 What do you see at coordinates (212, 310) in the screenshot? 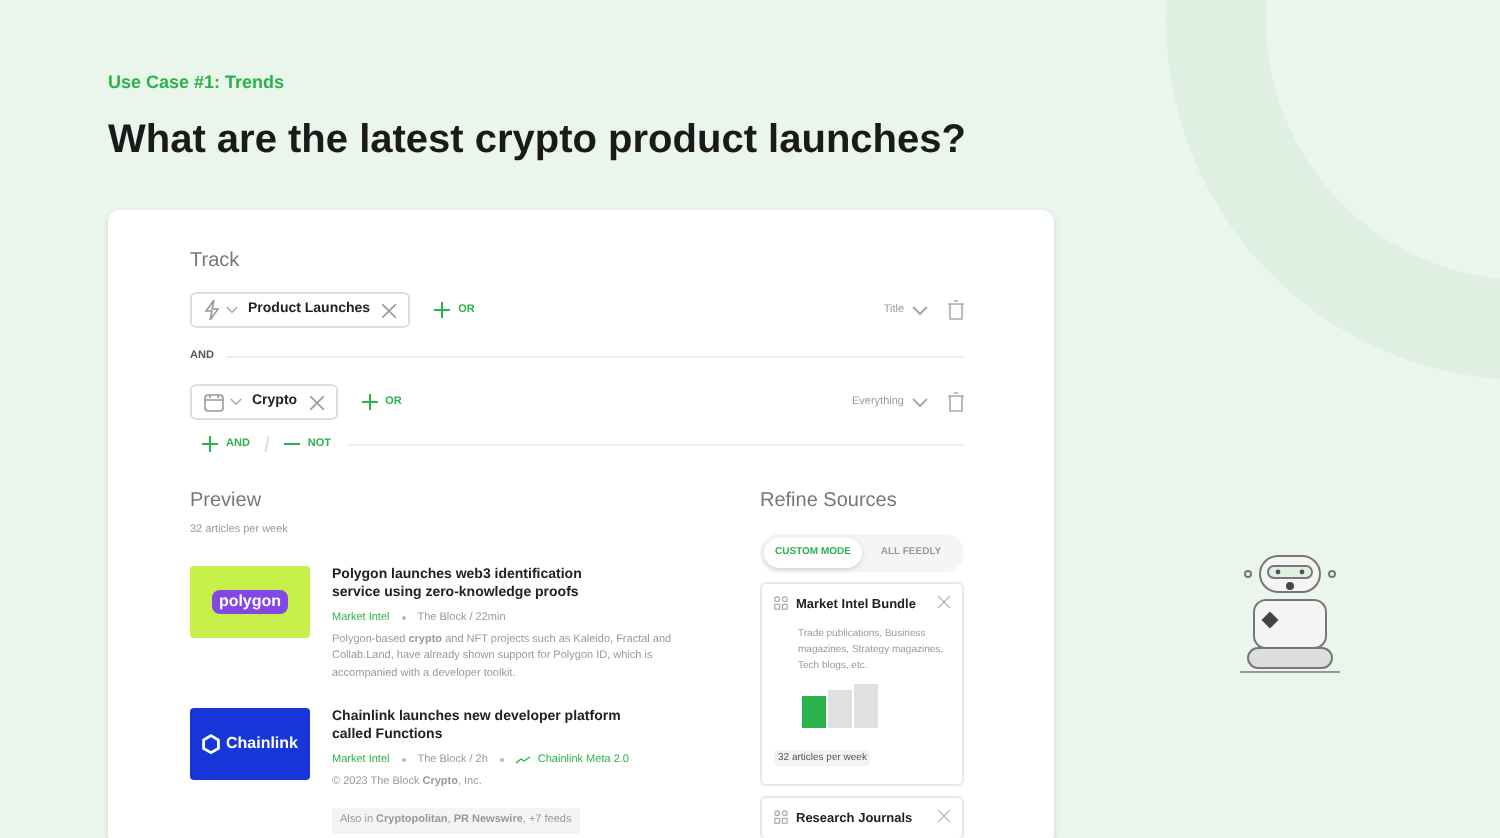
I see `lightning-icon` at bounding box center [212, 310].